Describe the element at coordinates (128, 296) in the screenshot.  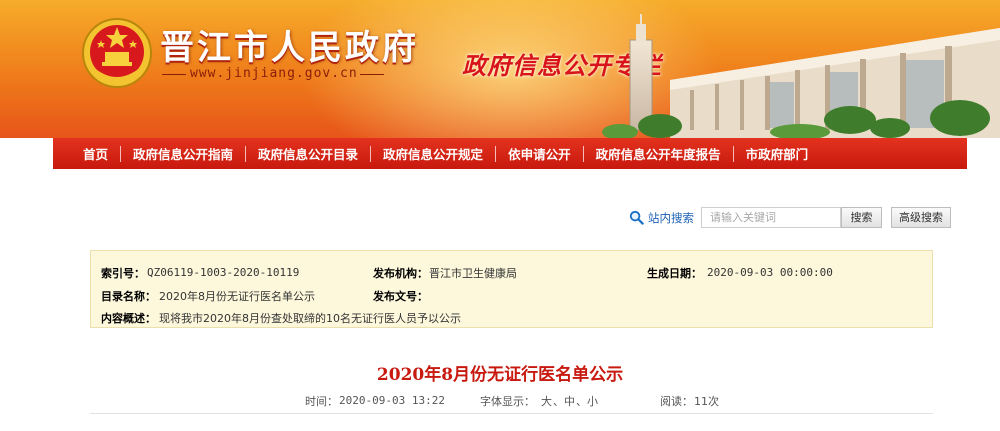
I see `catalog-label: 目录名称：` at that location.